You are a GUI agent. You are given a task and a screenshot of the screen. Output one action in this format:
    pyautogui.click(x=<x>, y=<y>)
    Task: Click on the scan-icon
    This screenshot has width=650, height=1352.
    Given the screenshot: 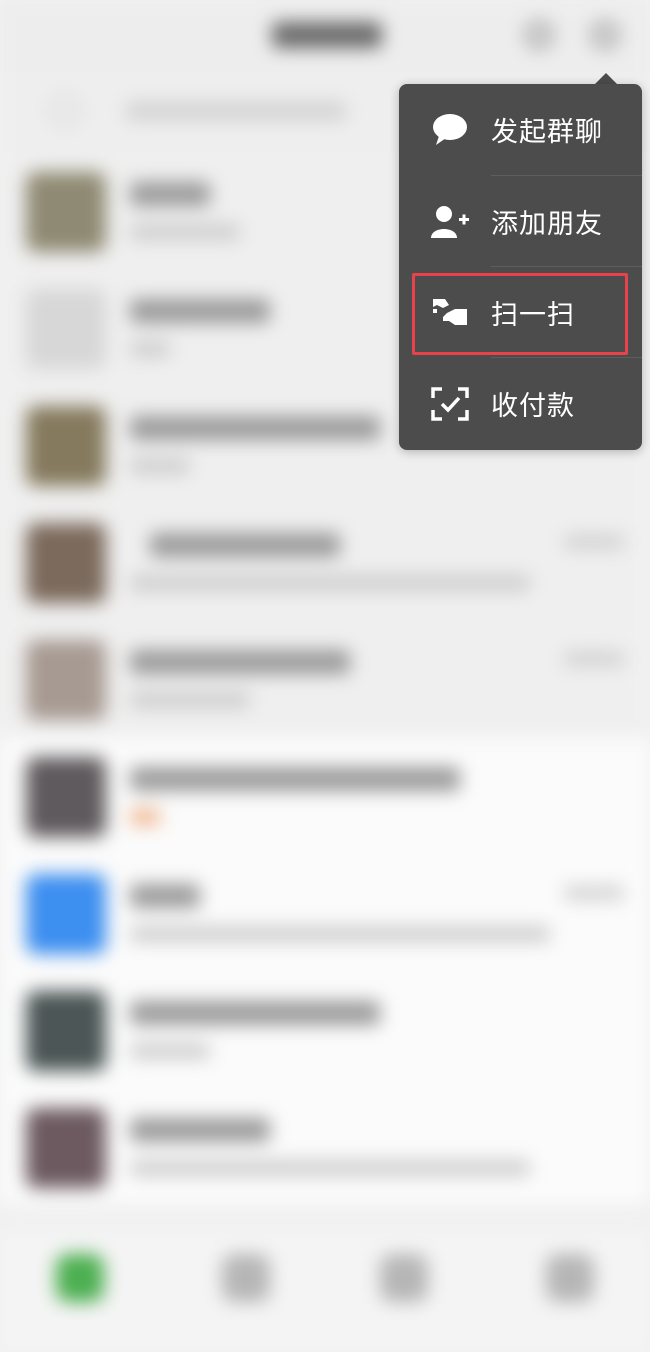 What is the action you would take?
    pyautogui.click(x=450, y=313)
    